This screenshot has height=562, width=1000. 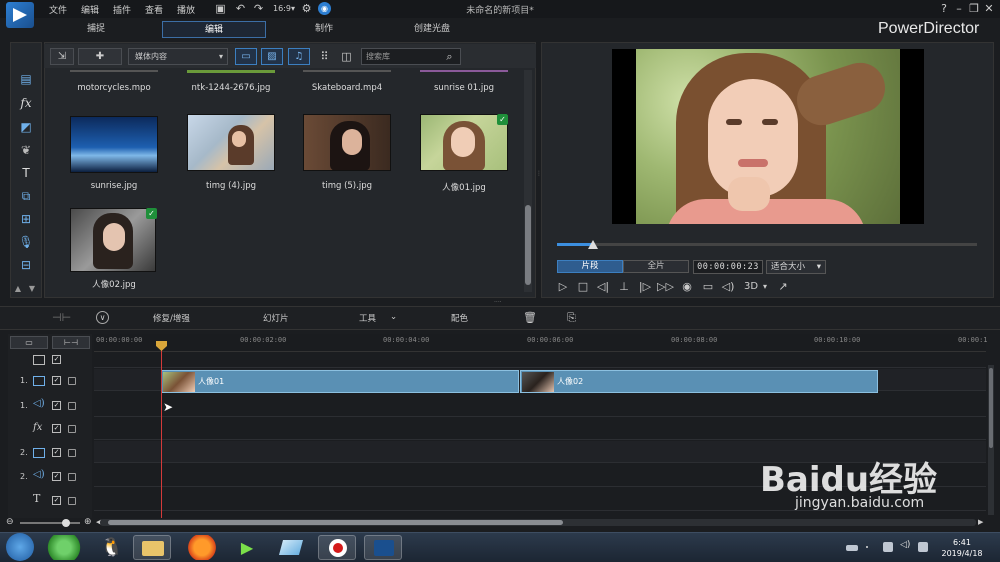 What do you see at coordinates (645, 287) in the screenshot?
I see `next-frame-icon: |▷` at bounding box center [645, 287].